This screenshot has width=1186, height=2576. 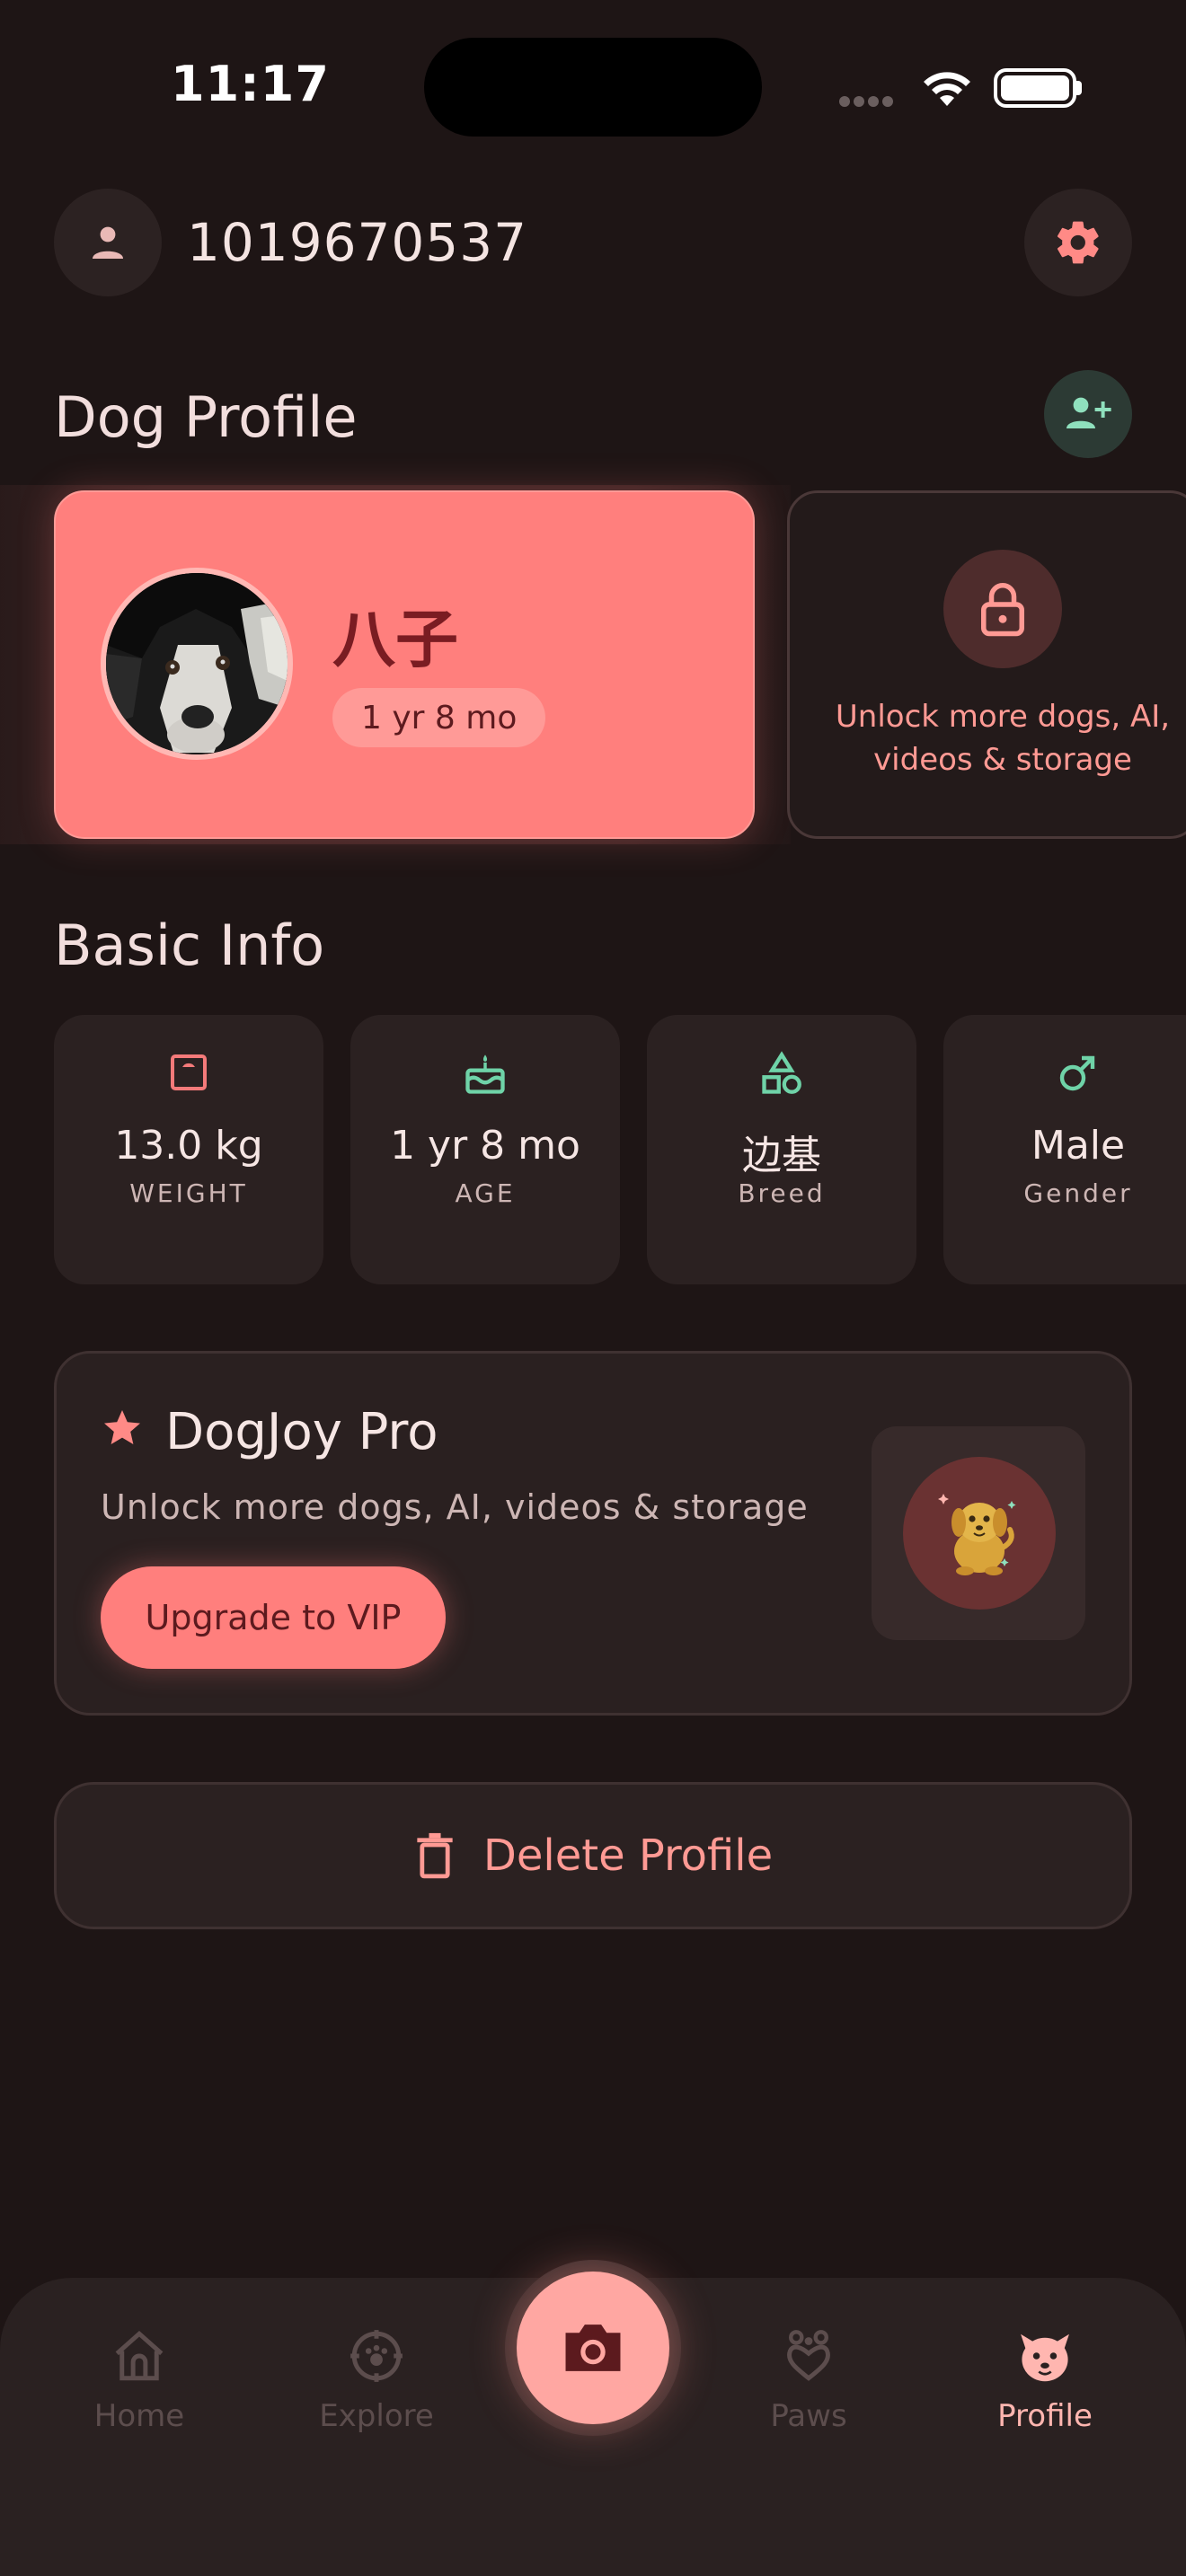 I want to click on delete-profile-button: Delete Profile, so click(x=593, y=1855).